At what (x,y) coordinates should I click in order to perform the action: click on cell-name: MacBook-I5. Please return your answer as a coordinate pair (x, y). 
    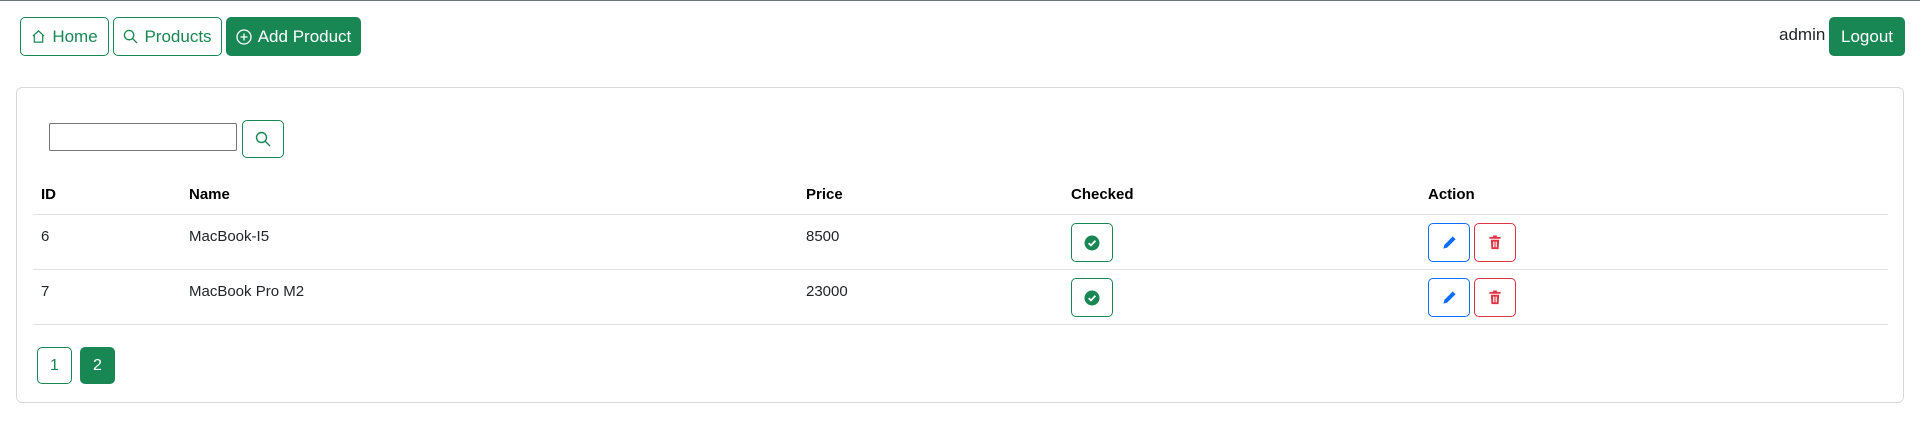
    Looking at the image, I should click on (229, 236).